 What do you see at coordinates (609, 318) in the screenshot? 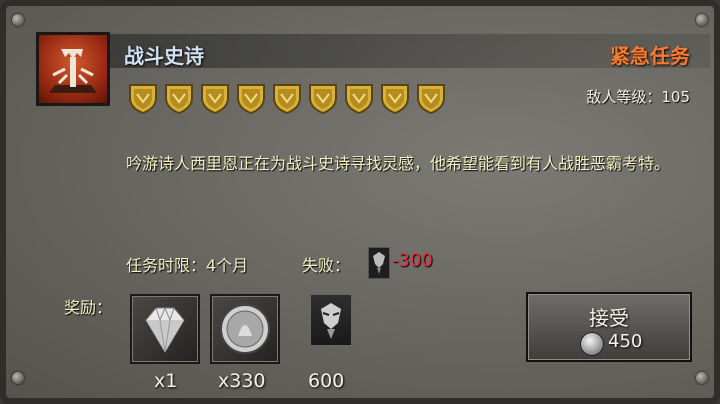
I see `accept-label: 接受` at bounding box center [609, 318].